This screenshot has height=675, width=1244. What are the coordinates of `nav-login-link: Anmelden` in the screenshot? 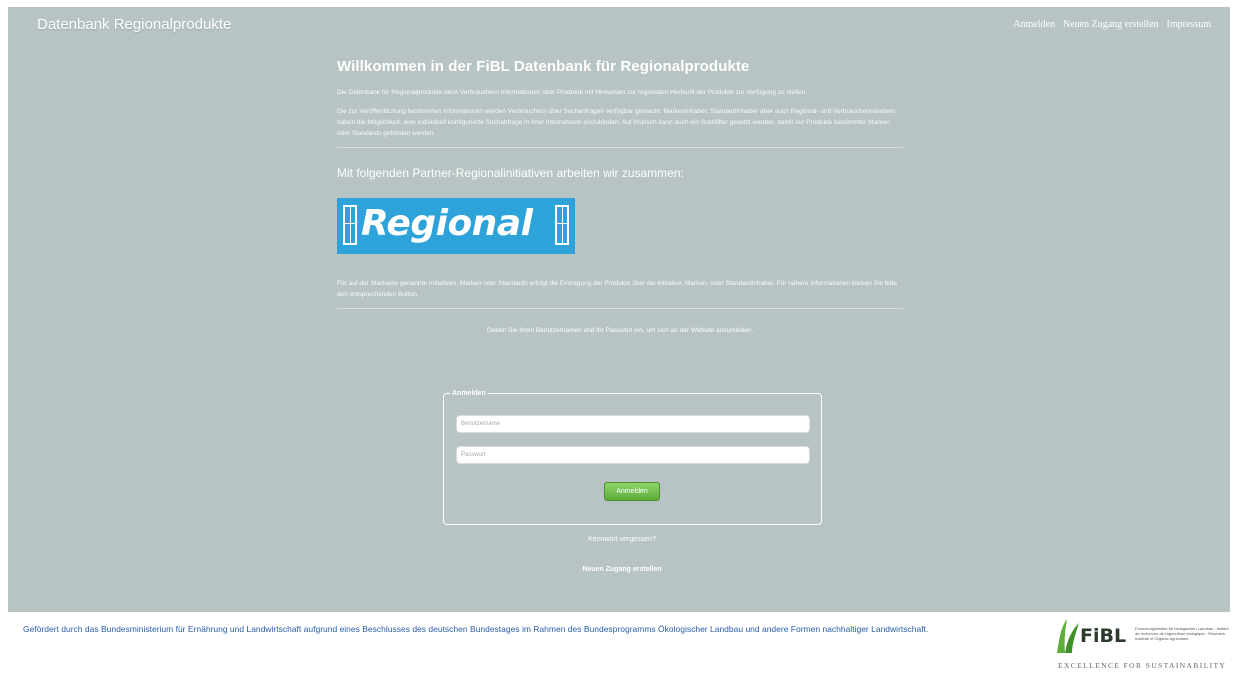 It's located at (1034, 24).